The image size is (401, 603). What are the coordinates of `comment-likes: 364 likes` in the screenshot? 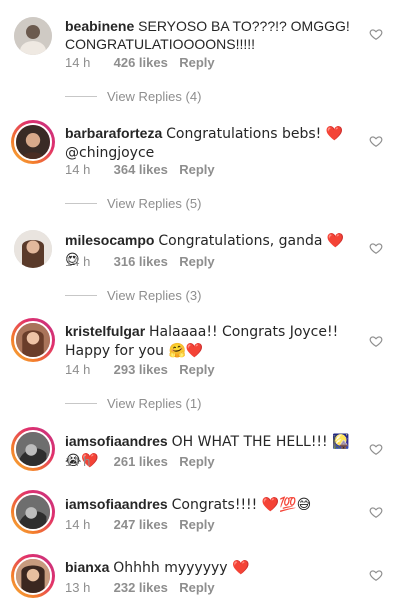 It's located at (145, 169).